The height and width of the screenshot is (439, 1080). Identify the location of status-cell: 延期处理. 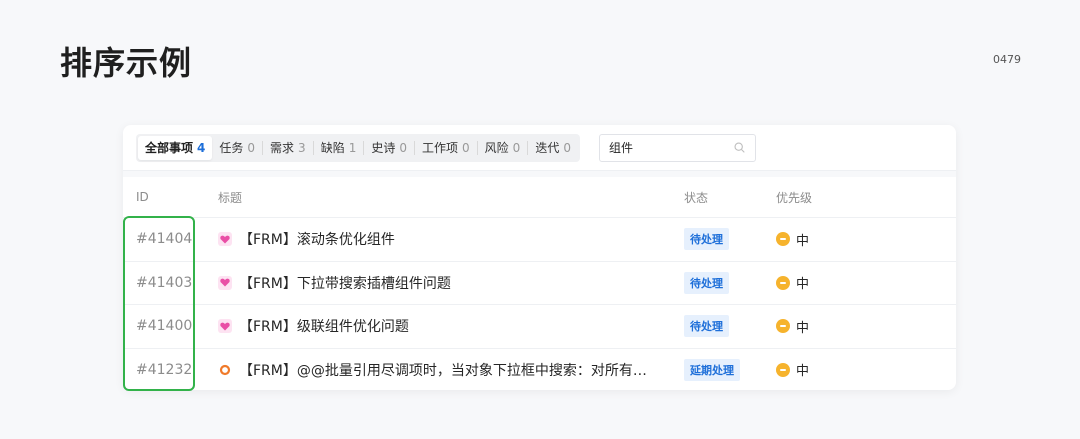
(730, 369).